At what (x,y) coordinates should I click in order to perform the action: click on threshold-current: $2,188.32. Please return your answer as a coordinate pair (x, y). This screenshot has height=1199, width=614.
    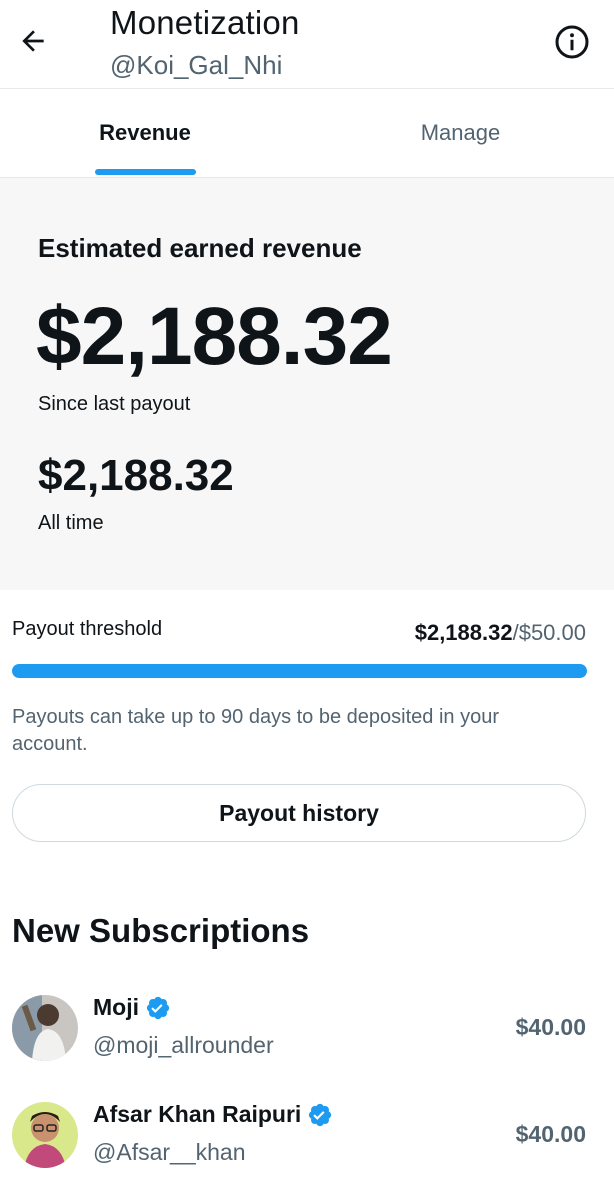
    Looking at the image, I should click on (463, 632).